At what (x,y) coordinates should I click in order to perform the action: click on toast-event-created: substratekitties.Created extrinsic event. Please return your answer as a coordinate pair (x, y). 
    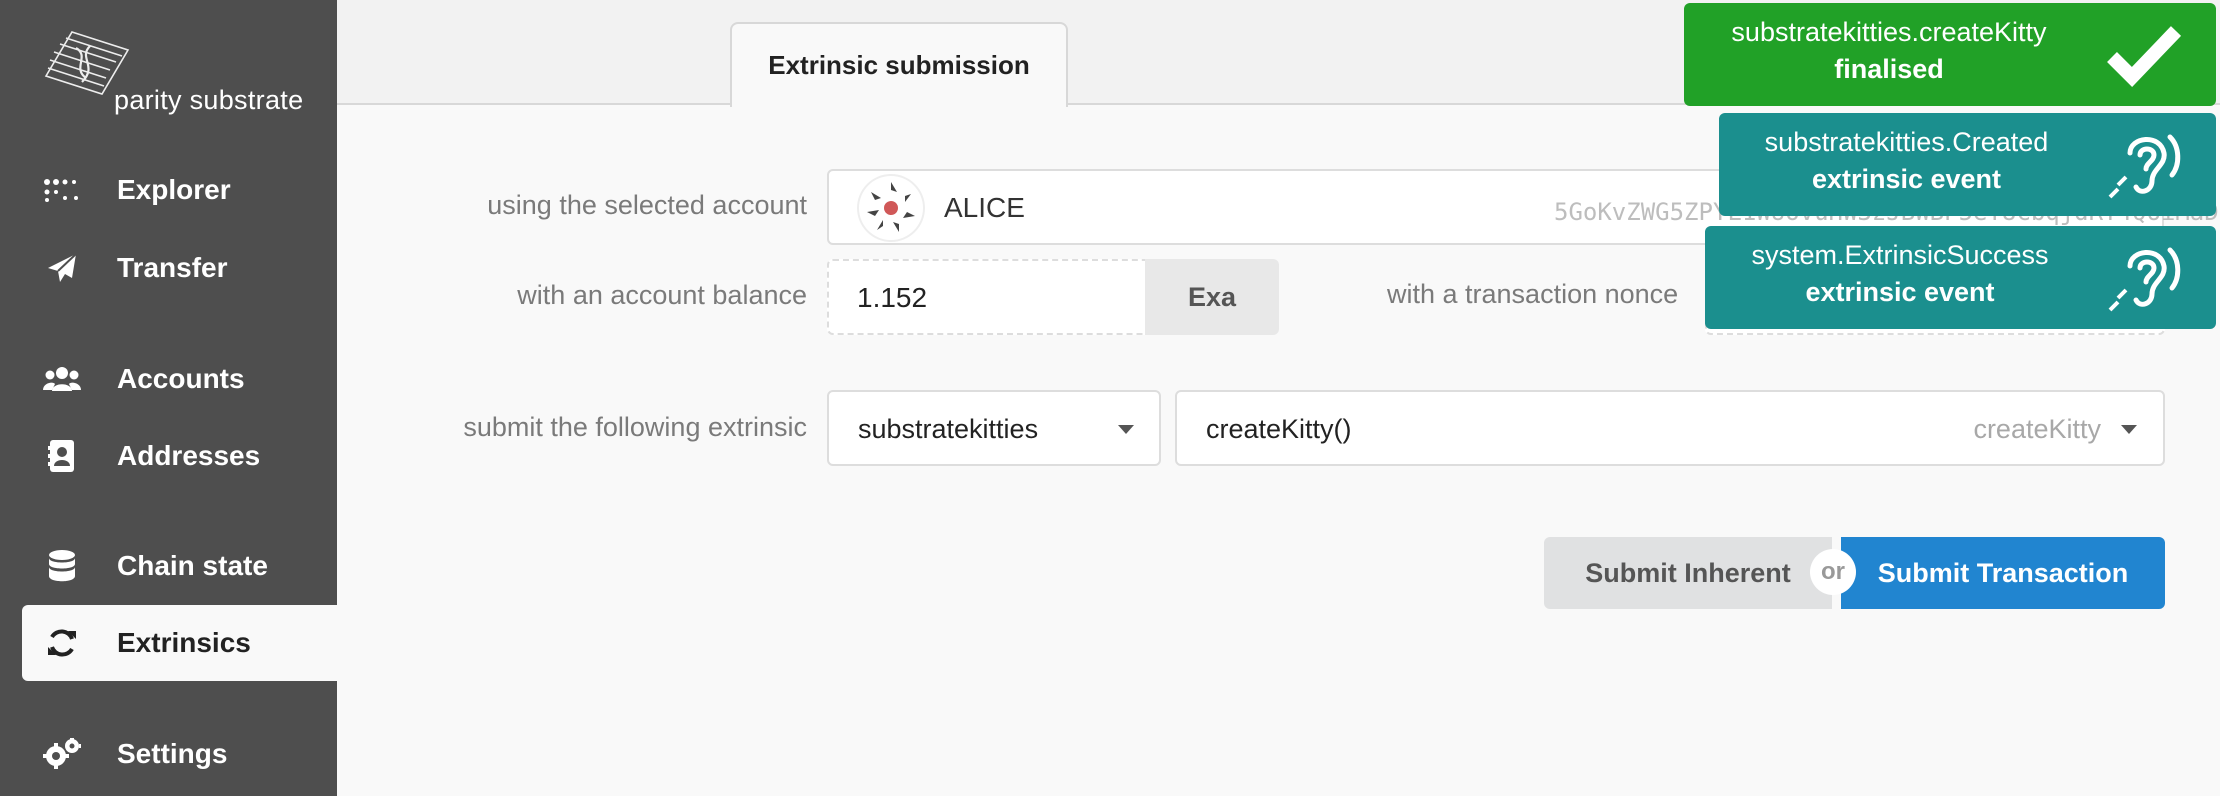
    Looking at the image, I should click on (1967, 164).